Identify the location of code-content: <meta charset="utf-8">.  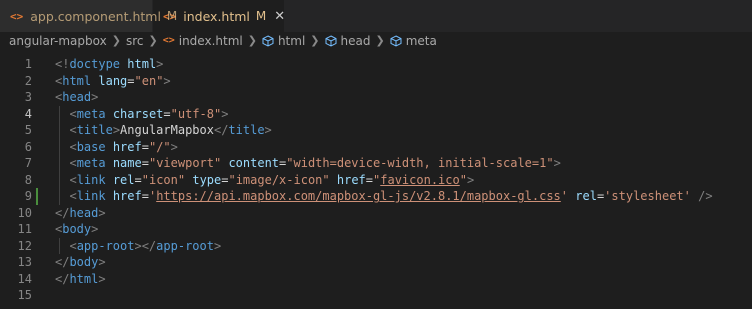
(141, 114).